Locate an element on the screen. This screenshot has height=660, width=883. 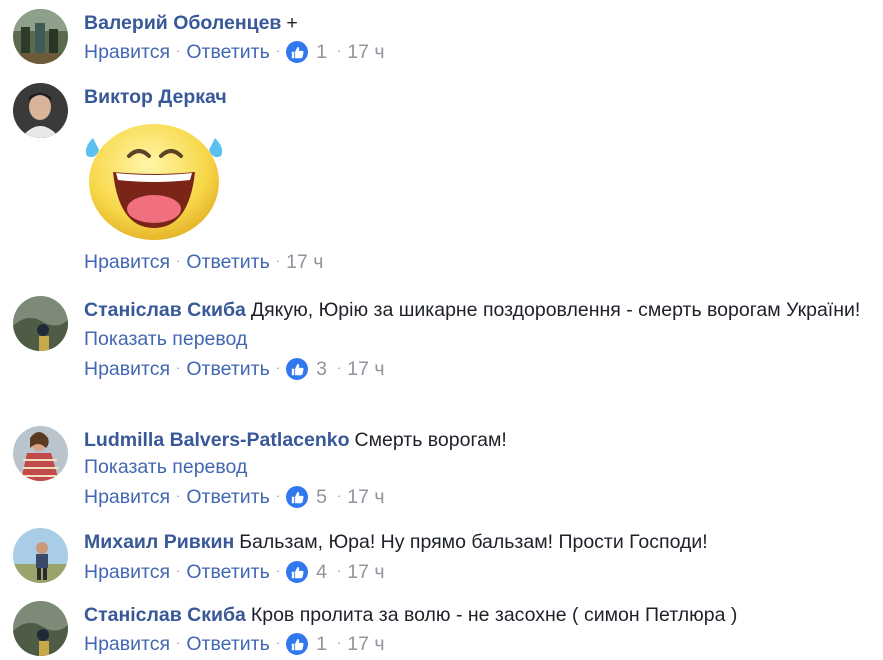
author-name: Виктор Деркач is located at coordinates (155, 97).